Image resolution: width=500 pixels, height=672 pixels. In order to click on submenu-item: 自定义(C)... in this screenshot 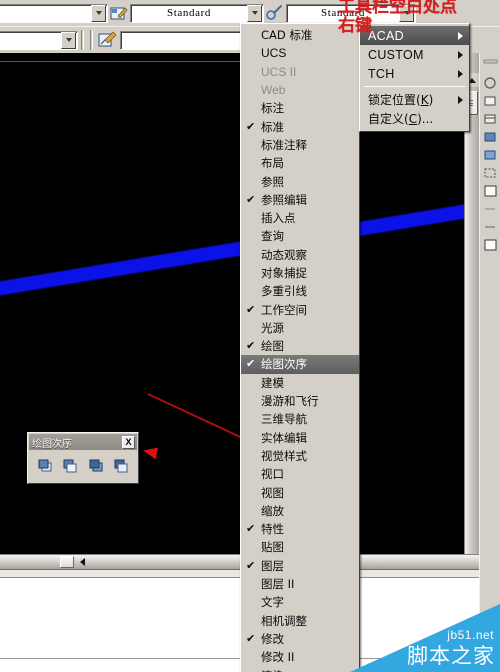, I will do `click(414, 118)`.